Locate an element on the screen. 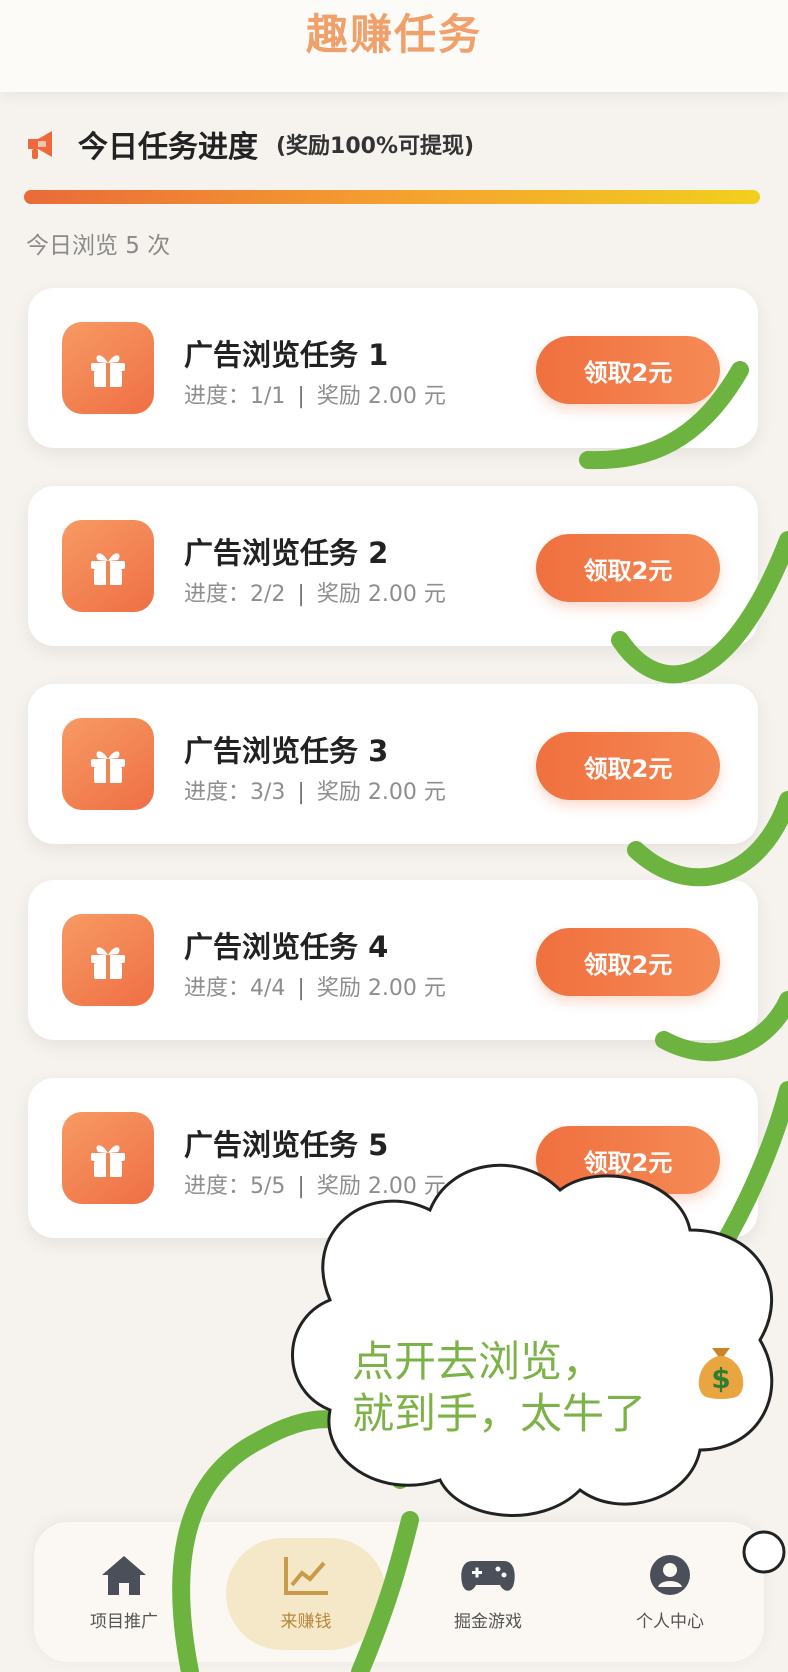 The width and height of the screenshot is (788, 1672). bottom-tab-bar: 项目推广 来赚钱 掘金游戏 个人中心 is located at coordinates (399, 1592).